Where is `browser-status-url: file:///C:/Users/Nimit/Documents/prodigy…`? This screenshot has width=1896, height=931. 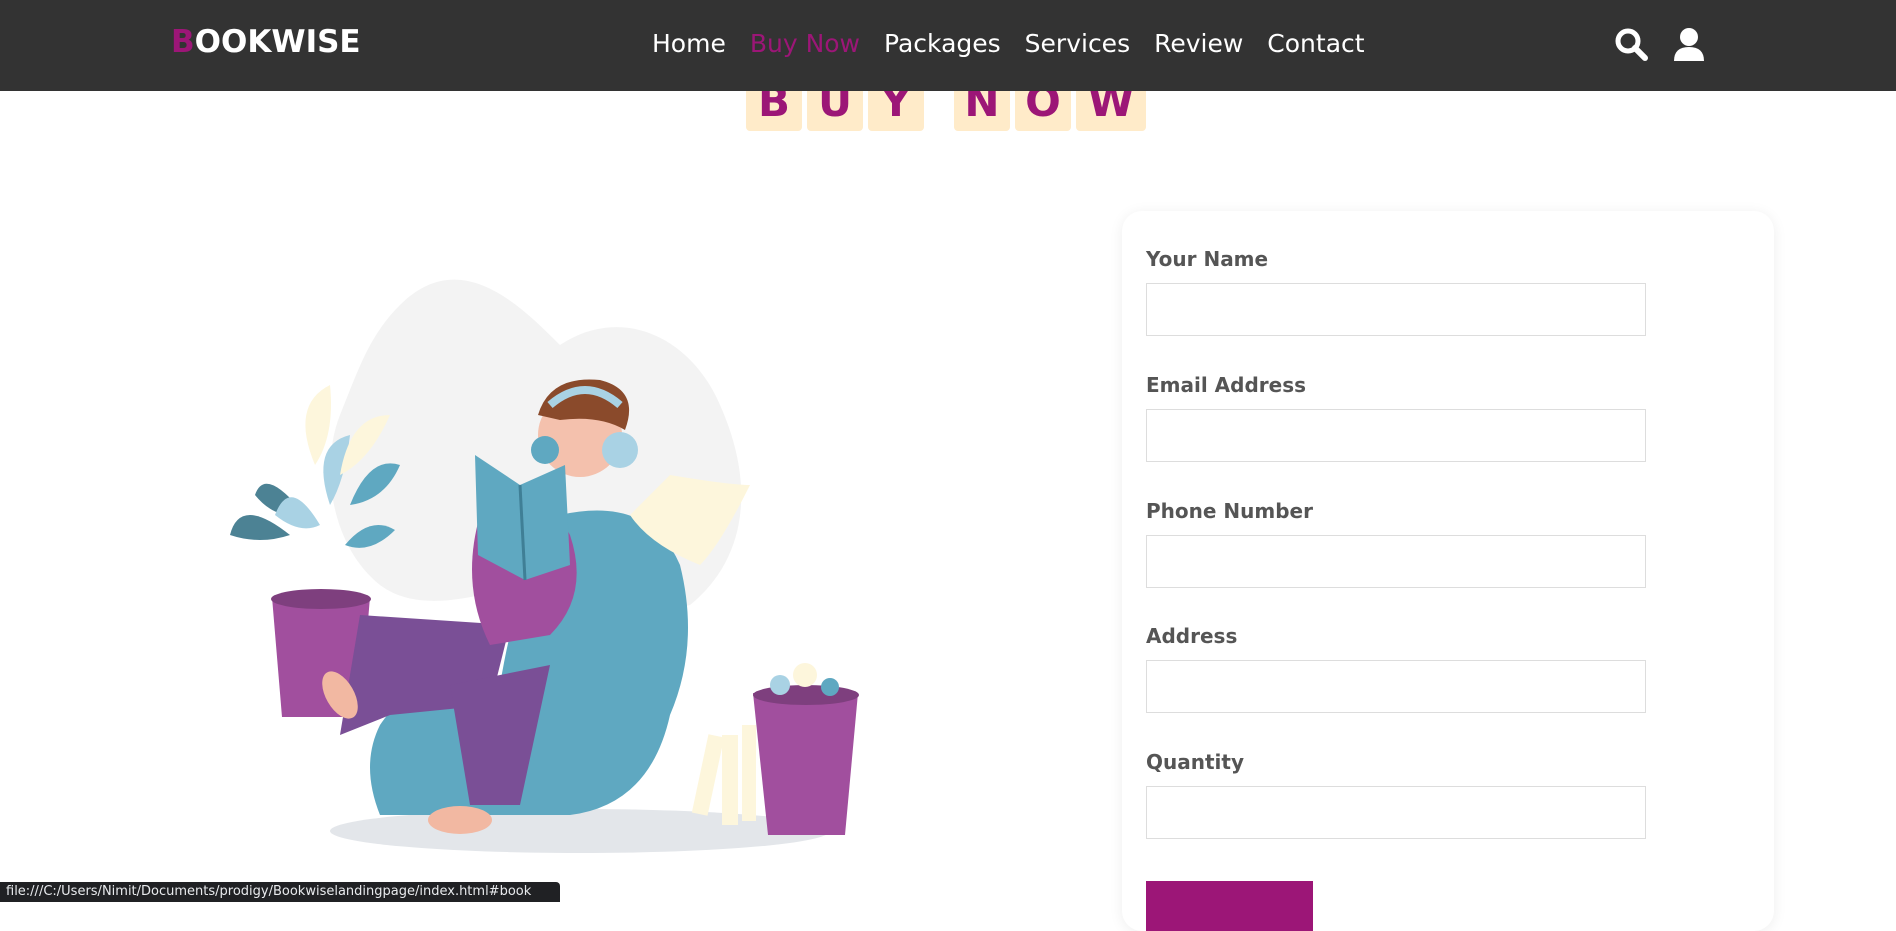
browser-status-url: file:///C:/Users/Nimit/Documents/prodigy… is located at coordinates (280, 892).